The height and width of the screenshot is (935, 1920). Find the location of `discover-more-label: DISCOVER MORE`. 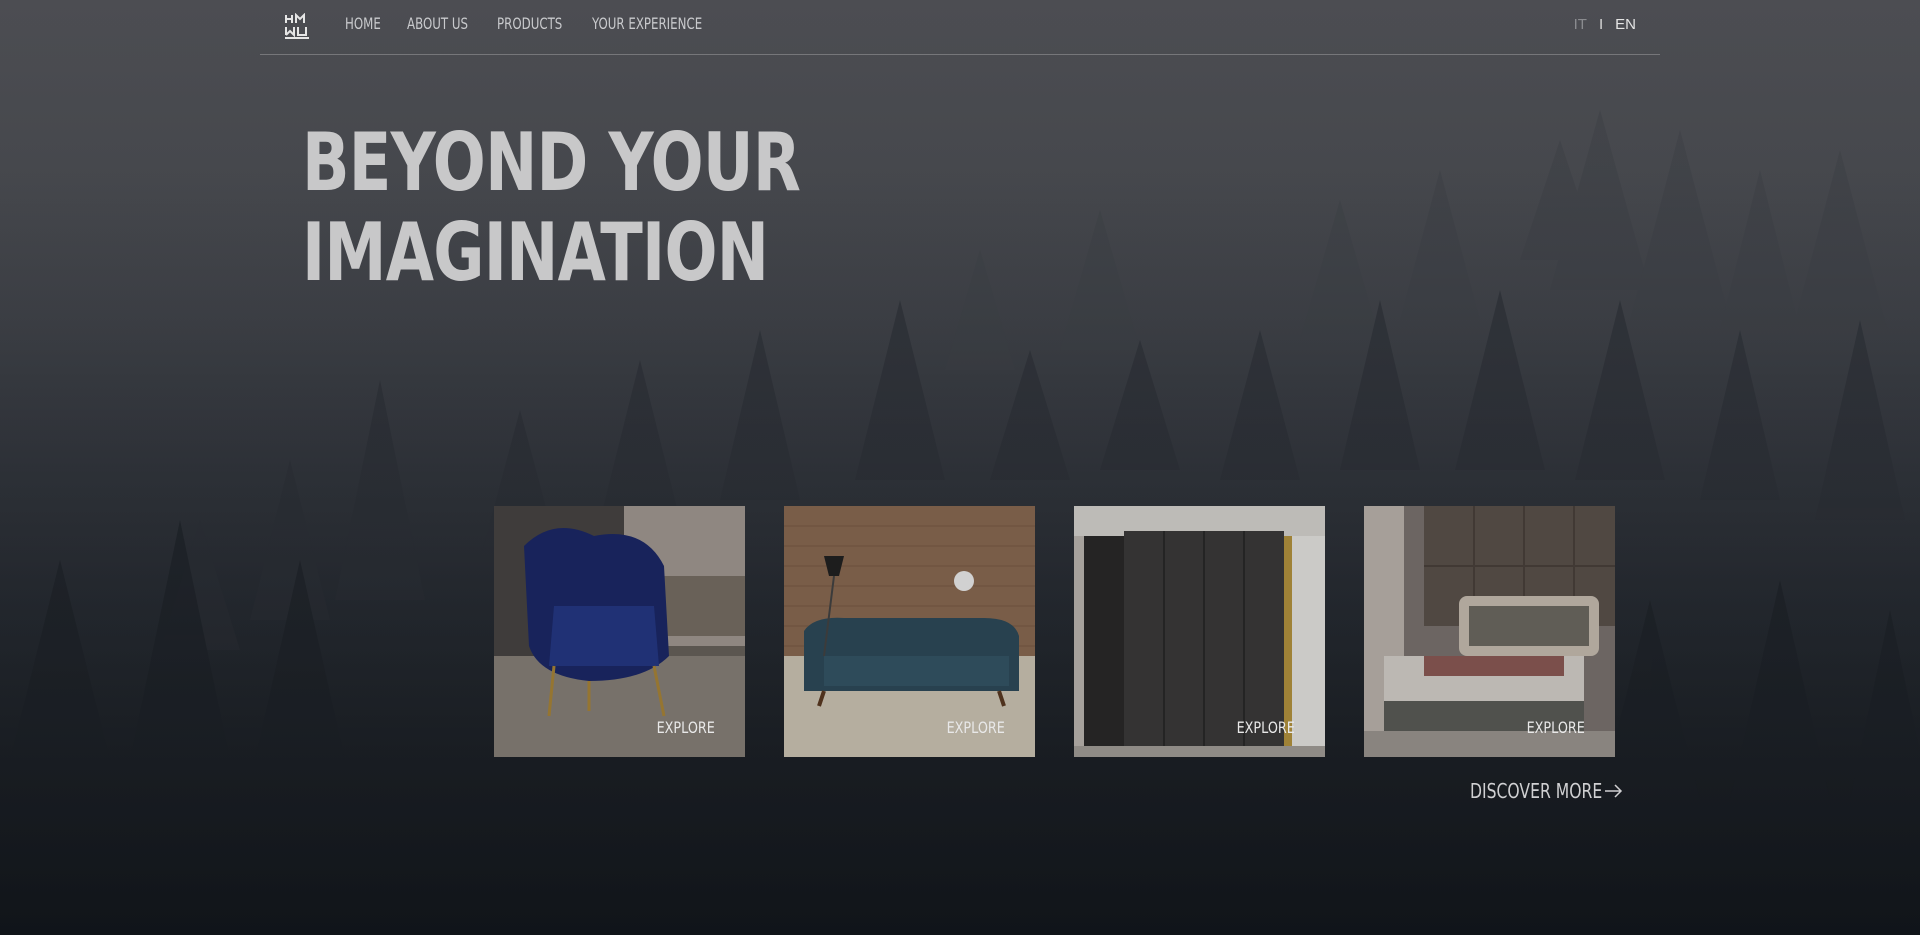

discover-more-label: DISCOVER MORE is located at coordinates (1536, 791).